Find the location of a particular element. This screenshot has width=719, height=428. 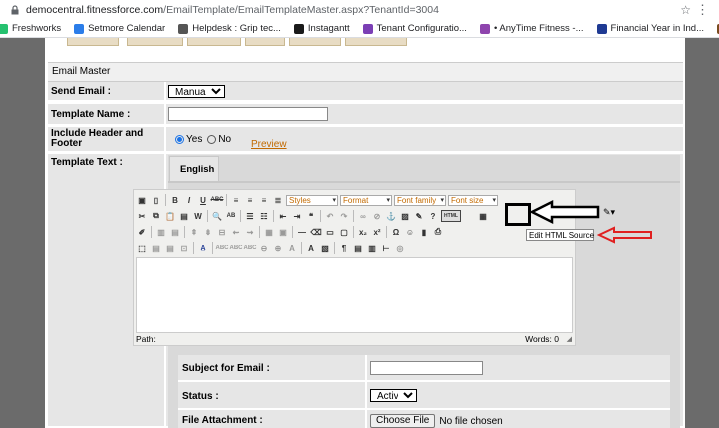

styles-dropdown: Styles is located at coordinates (312, 200).